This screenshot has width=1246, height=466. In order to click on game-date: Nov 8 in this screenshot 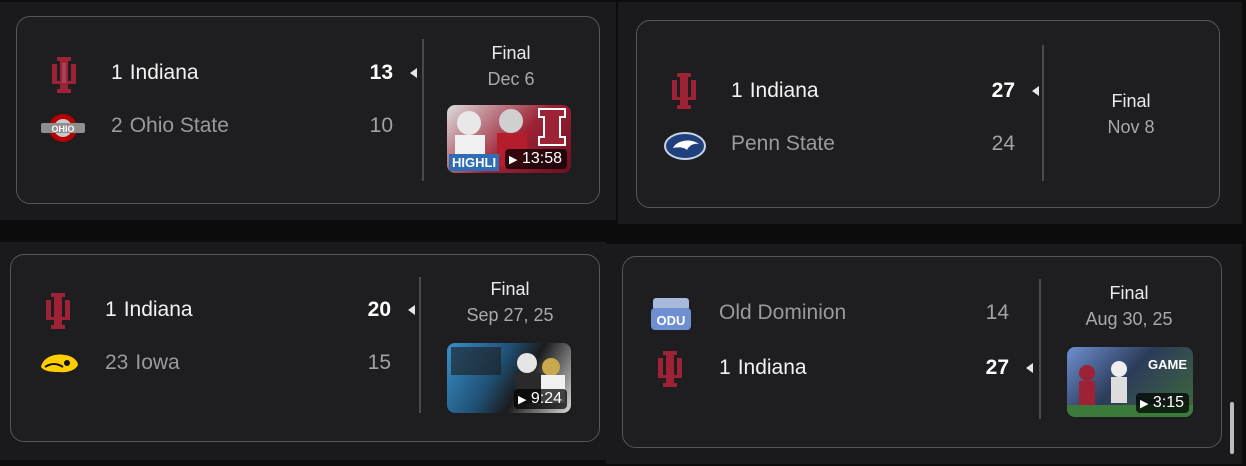, I will do `click(1131, 127)`.